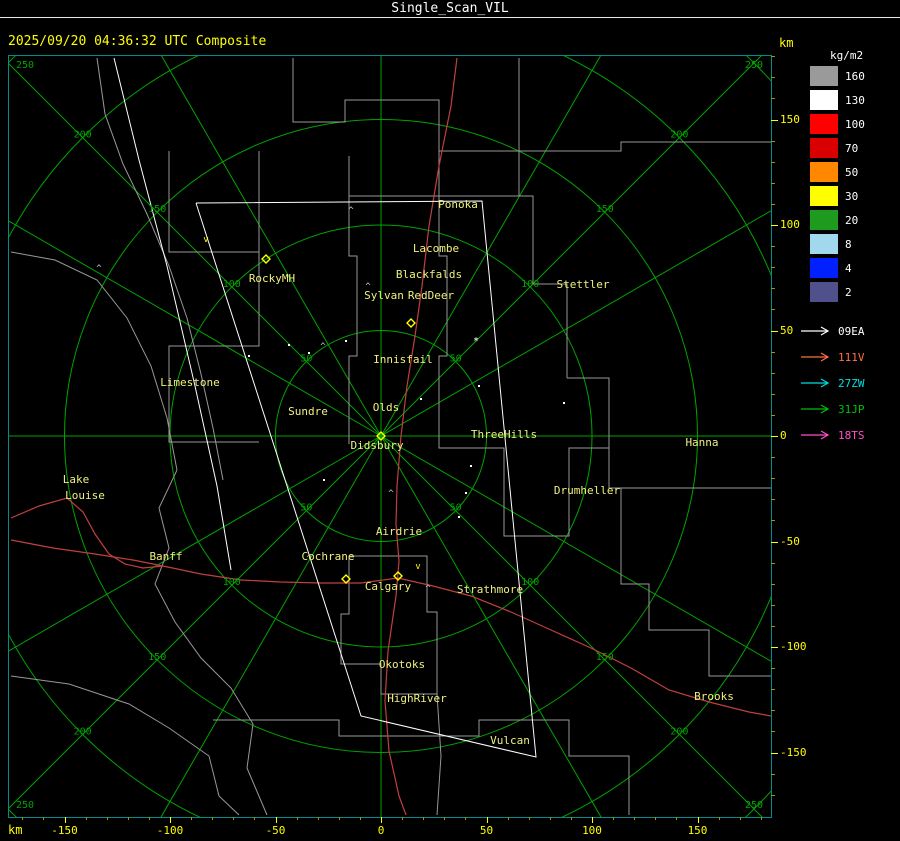 This screenshot has width=900, height=841. What do you see at coordinates (832, 409) in the screenshot?
I see `radar-site-row: 31JP` at bounding box center [832, 409].